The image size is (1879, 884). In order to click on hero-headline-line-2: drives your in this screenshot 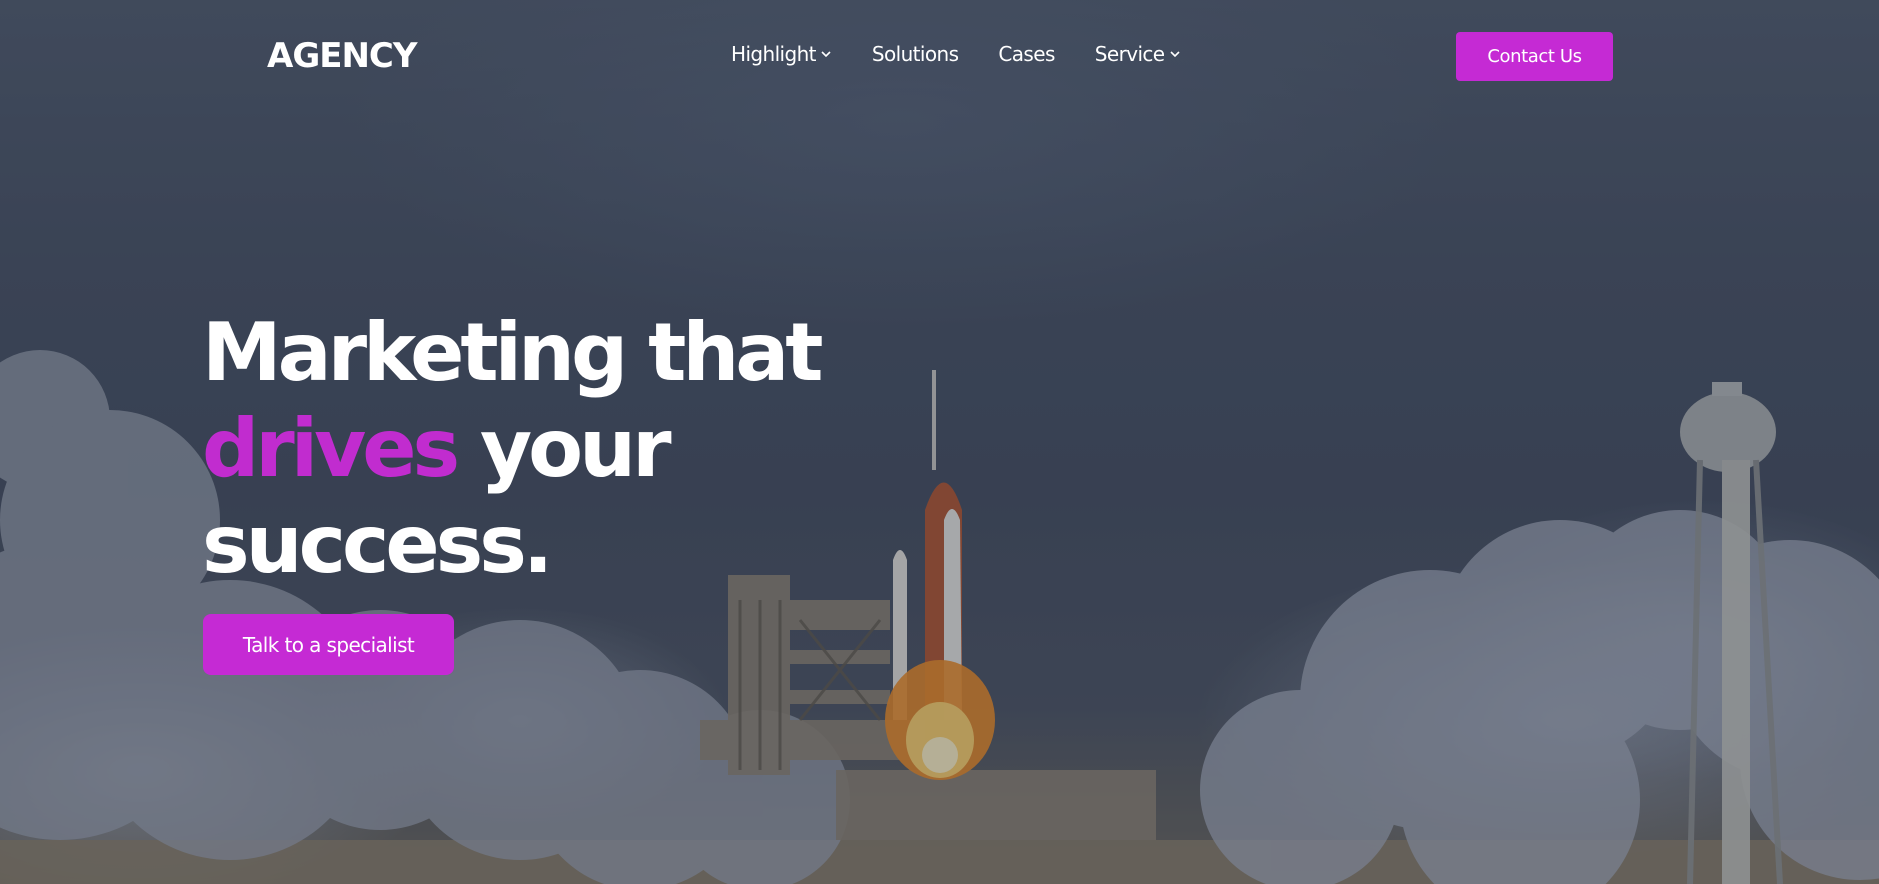, I will do `click(511, 449)`.